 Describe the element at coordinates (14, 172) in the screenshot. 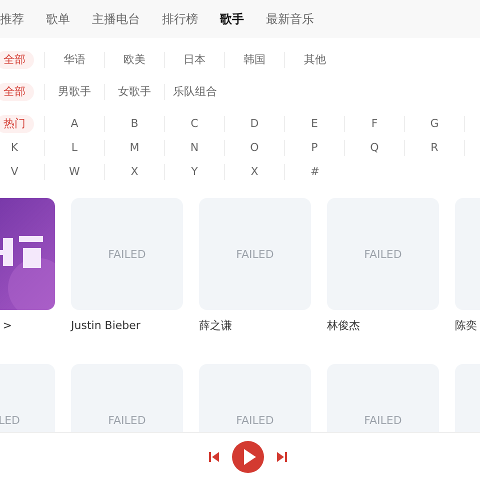

I see `filter-option: V` at that location.